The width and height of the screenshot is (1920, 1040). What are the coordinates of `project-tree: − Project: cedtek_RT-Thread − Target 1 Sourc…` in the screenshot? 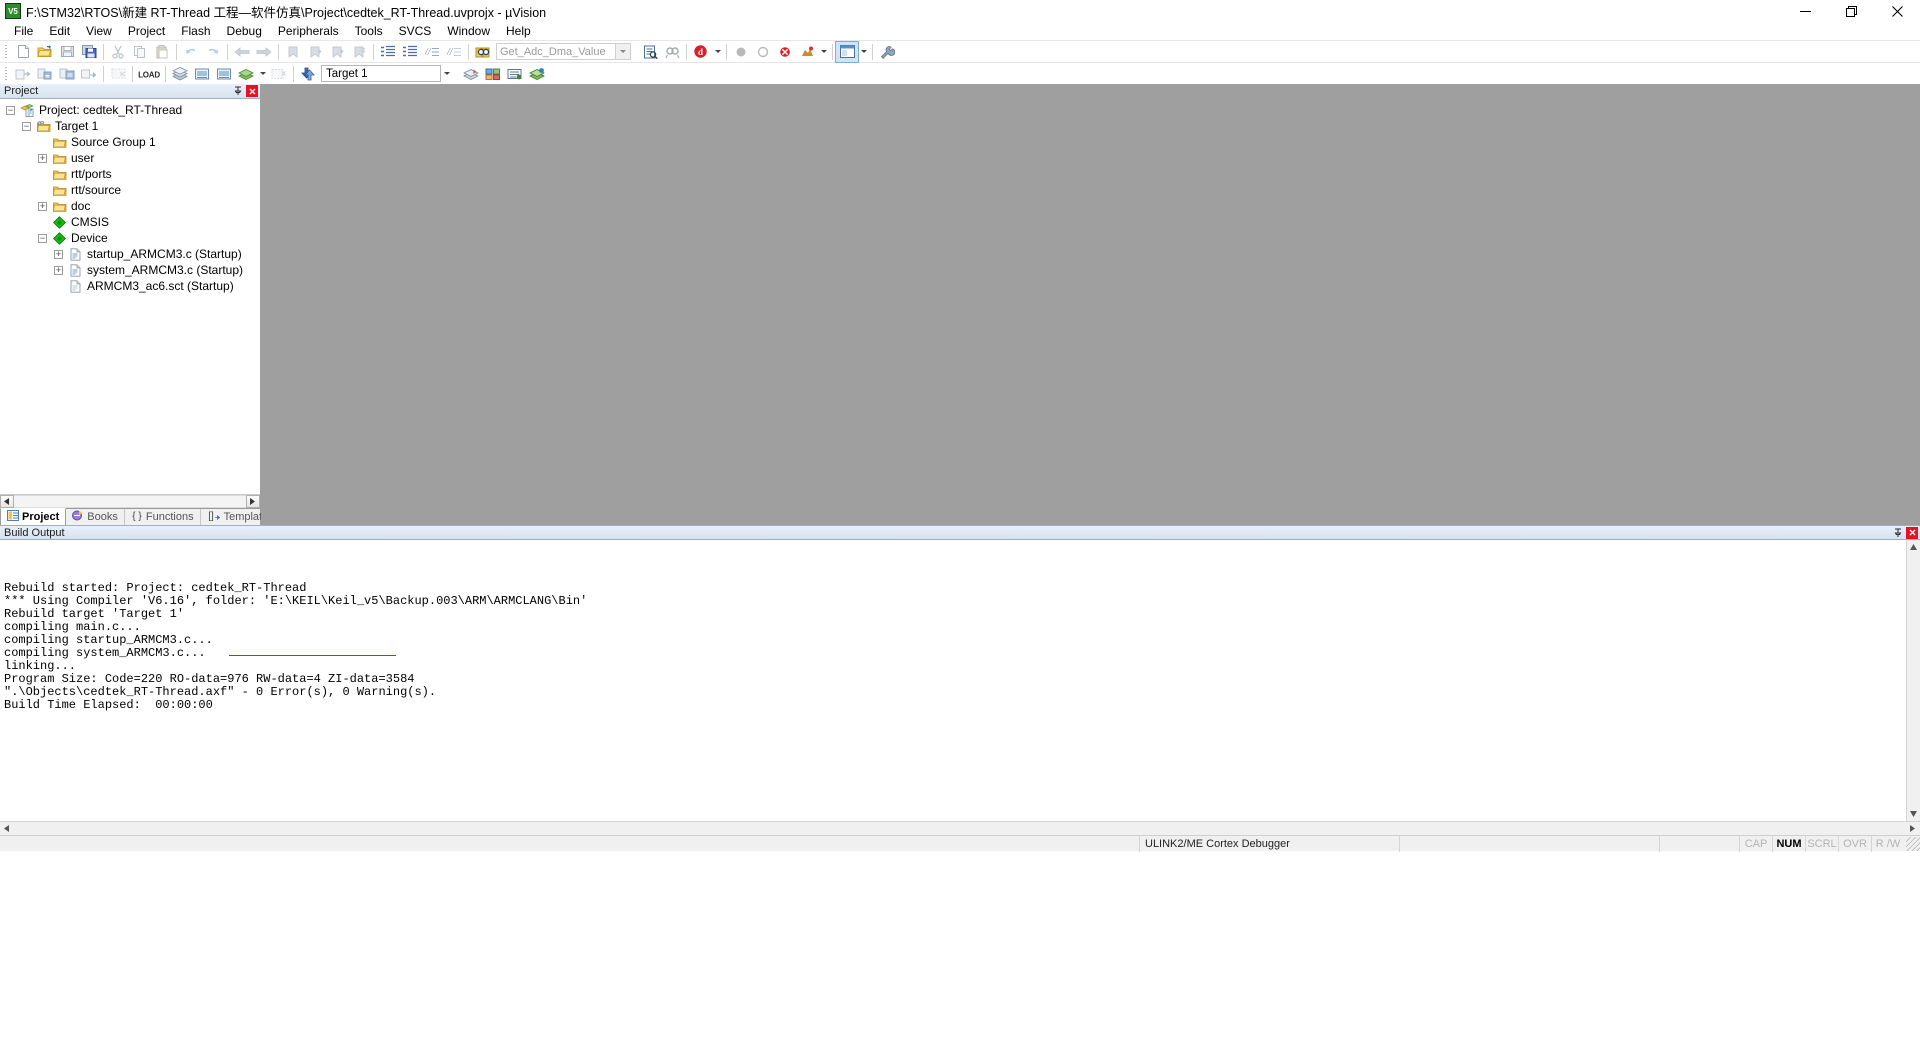 It's located at (130, 296).